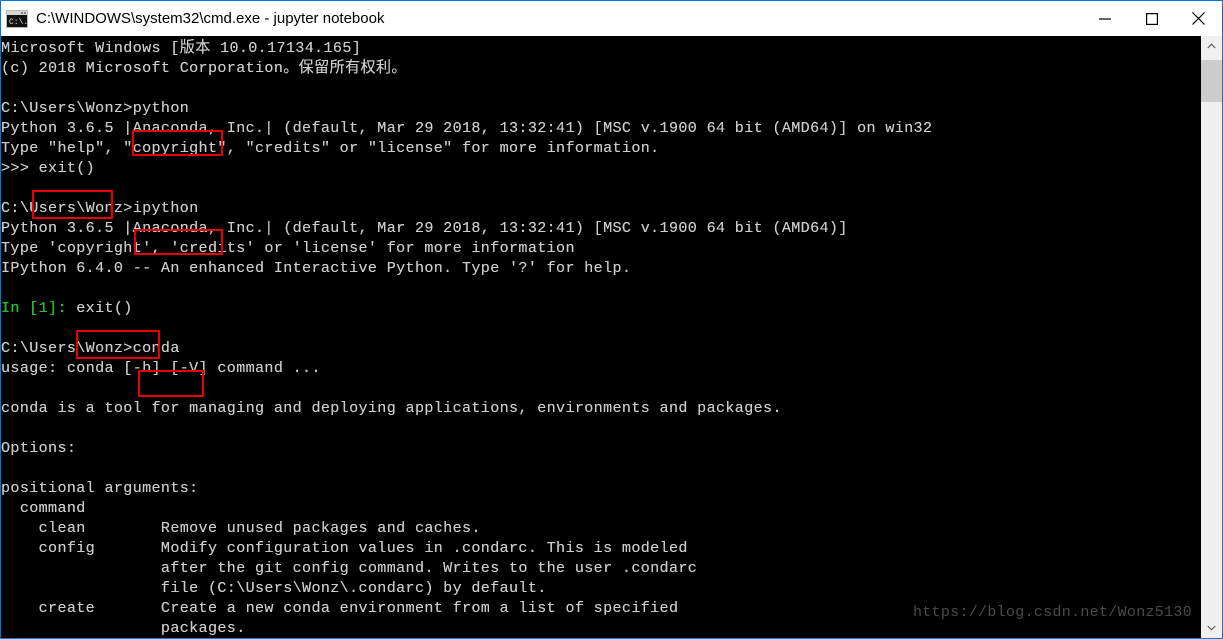 The width and height of the screenshot is (1223, 639). What do you see at coordinates (1211, 81) in the screenshot?
I see `scroll-thumb` at bounding box center [1211, 81].